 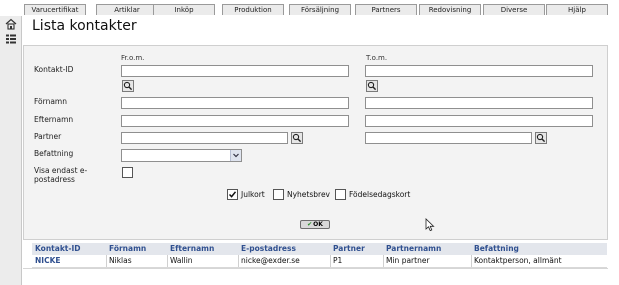 I want to click on tab-redovisning: Redovisning, so click(x=450, y=9).